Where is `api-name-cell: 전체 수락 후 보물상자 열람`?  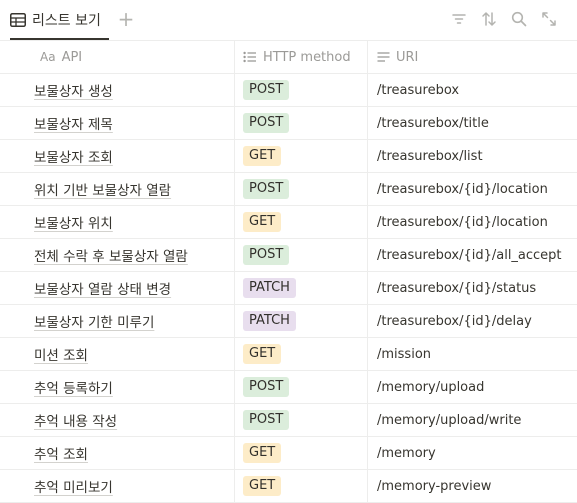 api-name-cell: 전체 수락 후 보물상자 열람 is located at coordinates (117, 255).